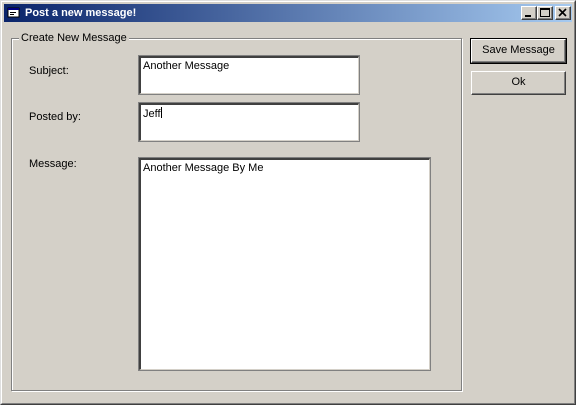 Image resolution: width=576 pixels, height=405 pixels. I want to click on maximize-icon, so click(545, 12).